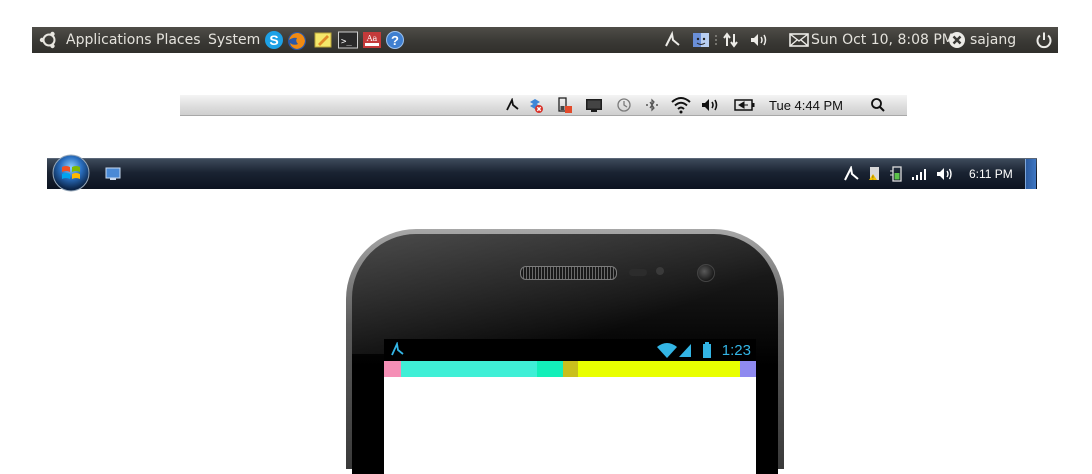 The height and width of the screenshot is (474, 1092). I want to click on finder-icon, so click(701, 40).